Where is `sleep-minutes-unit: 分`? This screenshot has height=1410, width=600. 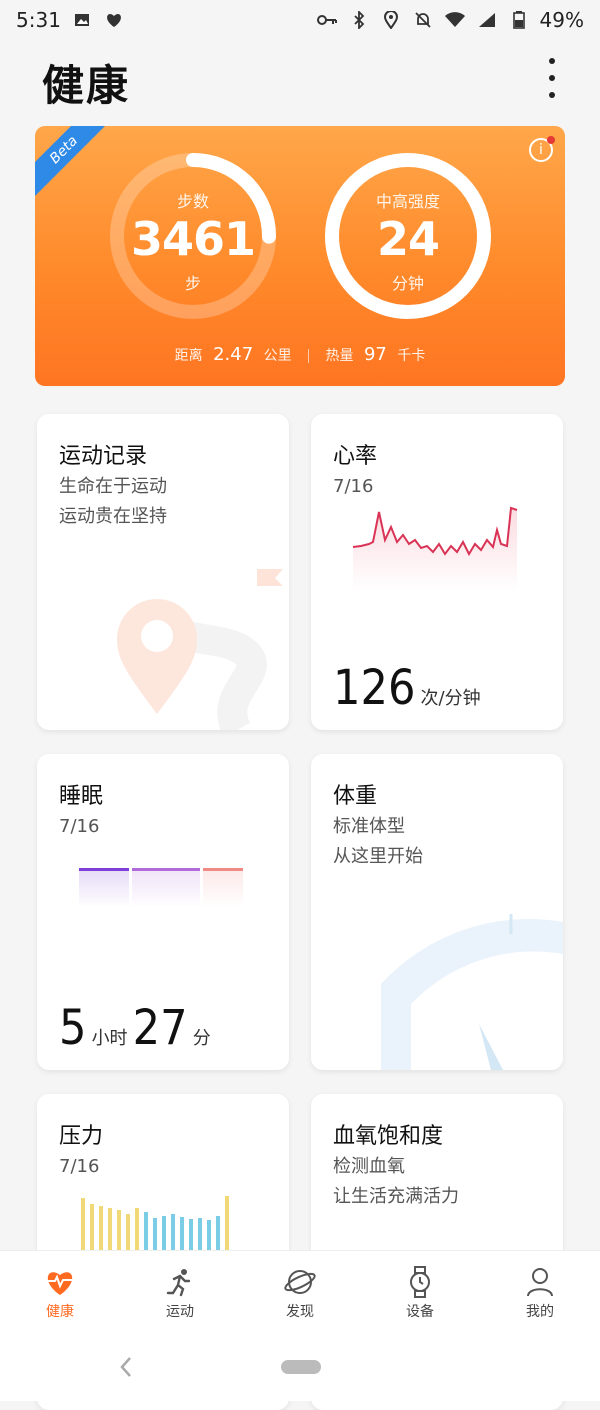 sleep-minutes-unit: 分 is located at coordinates (201, 1038).